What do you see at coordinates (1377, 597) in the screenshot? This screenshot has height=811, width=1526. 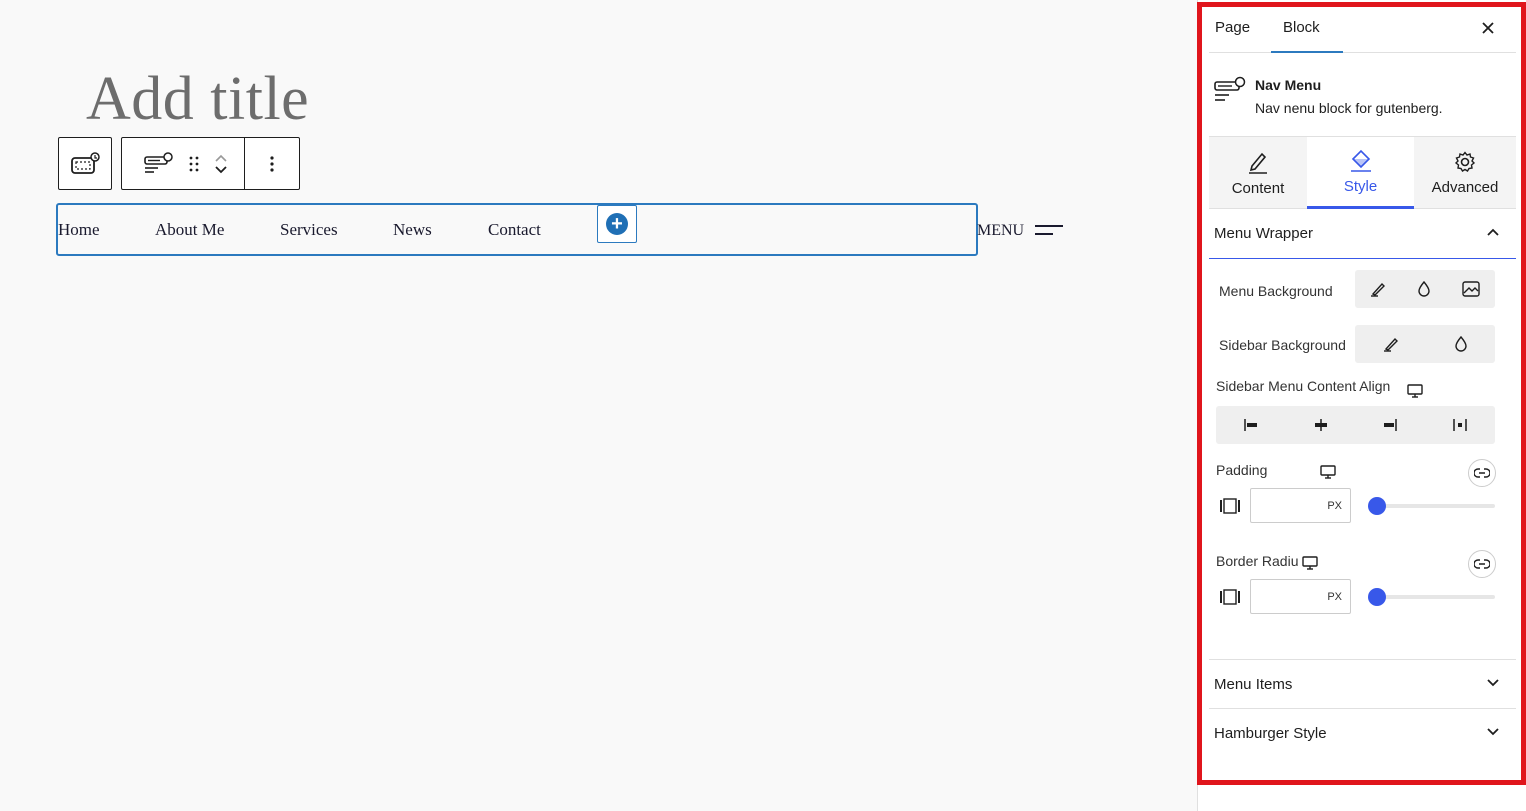 I see `border-radius-slider-knob` at bounding box center [1377, 597].